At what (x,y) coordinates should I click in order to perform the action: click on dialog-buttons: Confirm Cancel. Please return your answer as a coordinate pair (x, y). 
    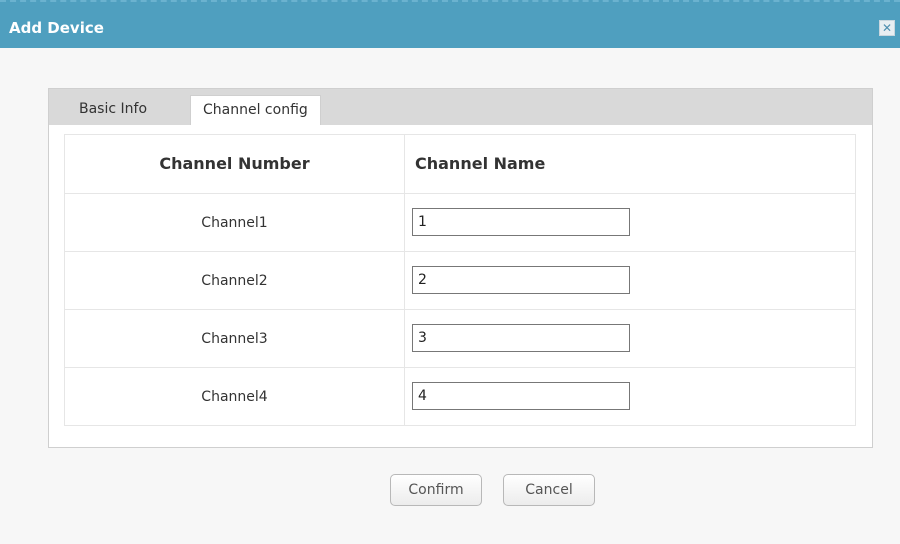
    Looking at the image, I should click on (450, 491).